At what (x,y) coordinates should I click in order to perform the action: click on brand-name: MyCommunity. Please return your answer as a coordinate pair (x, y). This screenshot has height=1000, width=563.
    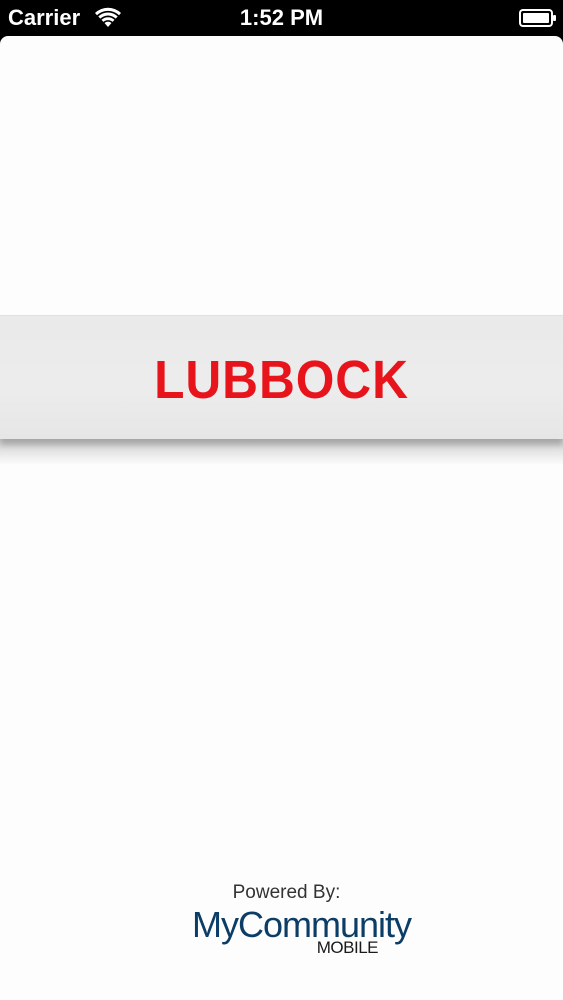
    Looking at the image, I should click on (302, 924).